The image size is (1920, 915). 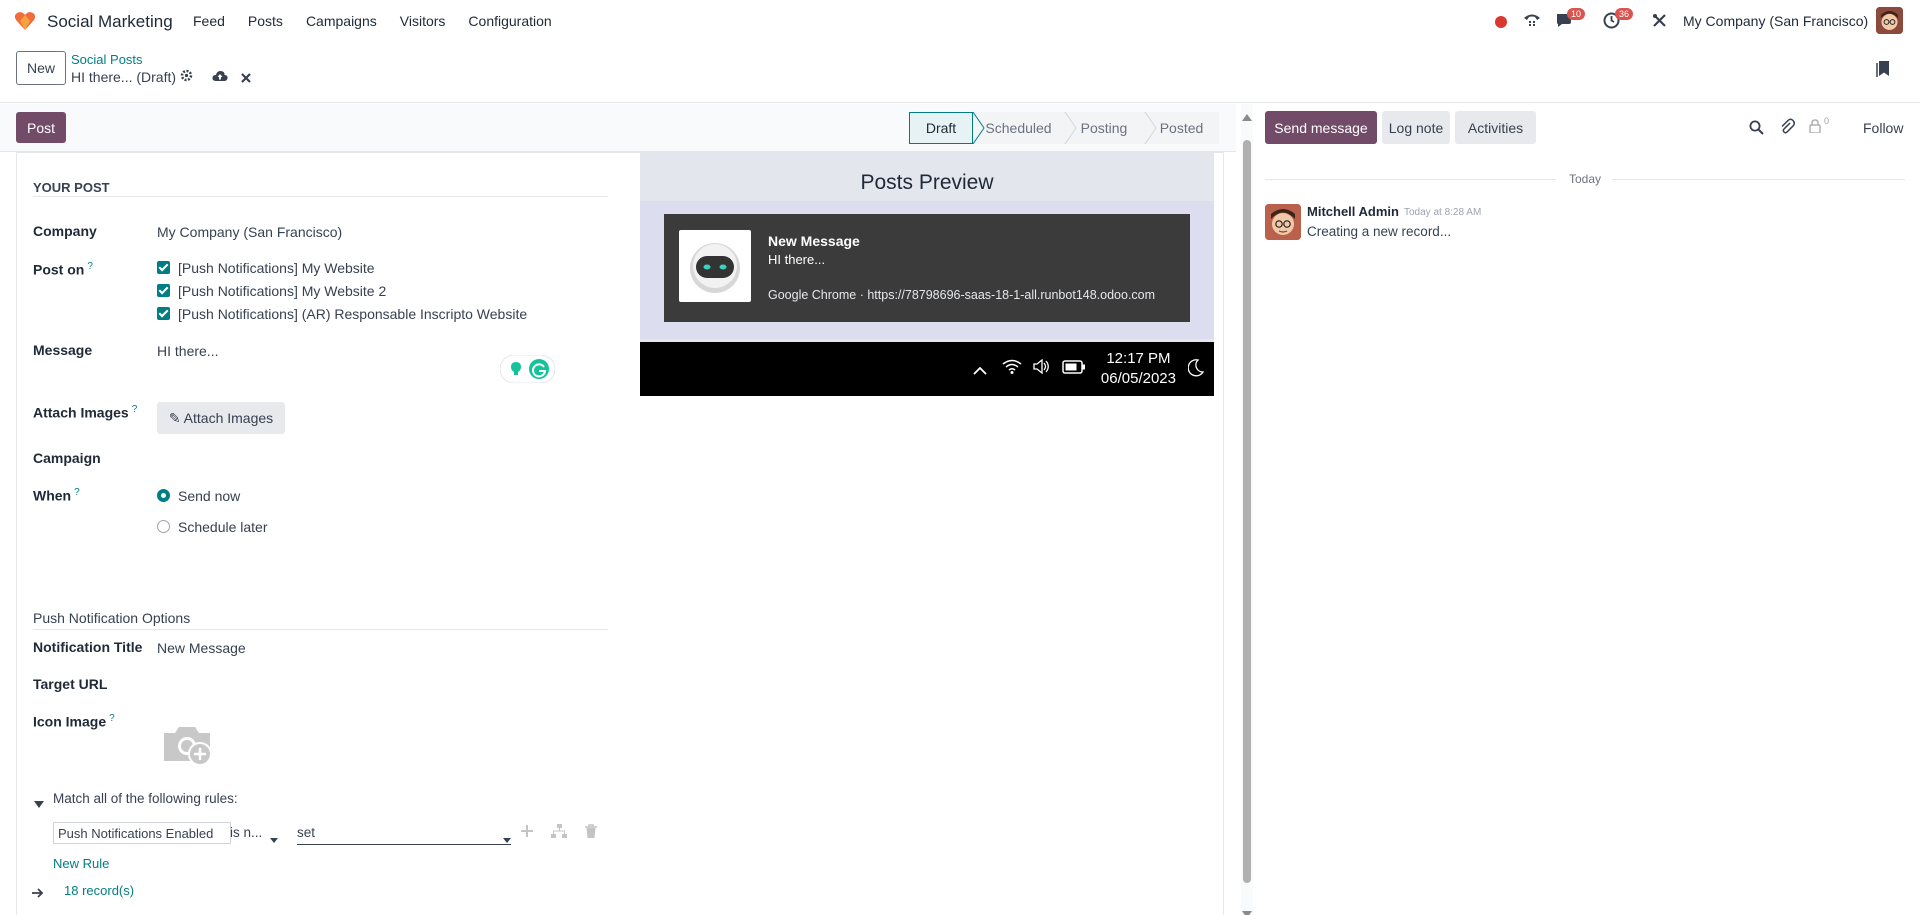 What do you see at coordinates (927, 369) in the screenshot?
I see `preview-taskbar: 12:17 PM 06/05/2023` at bounding box center [927, 369].